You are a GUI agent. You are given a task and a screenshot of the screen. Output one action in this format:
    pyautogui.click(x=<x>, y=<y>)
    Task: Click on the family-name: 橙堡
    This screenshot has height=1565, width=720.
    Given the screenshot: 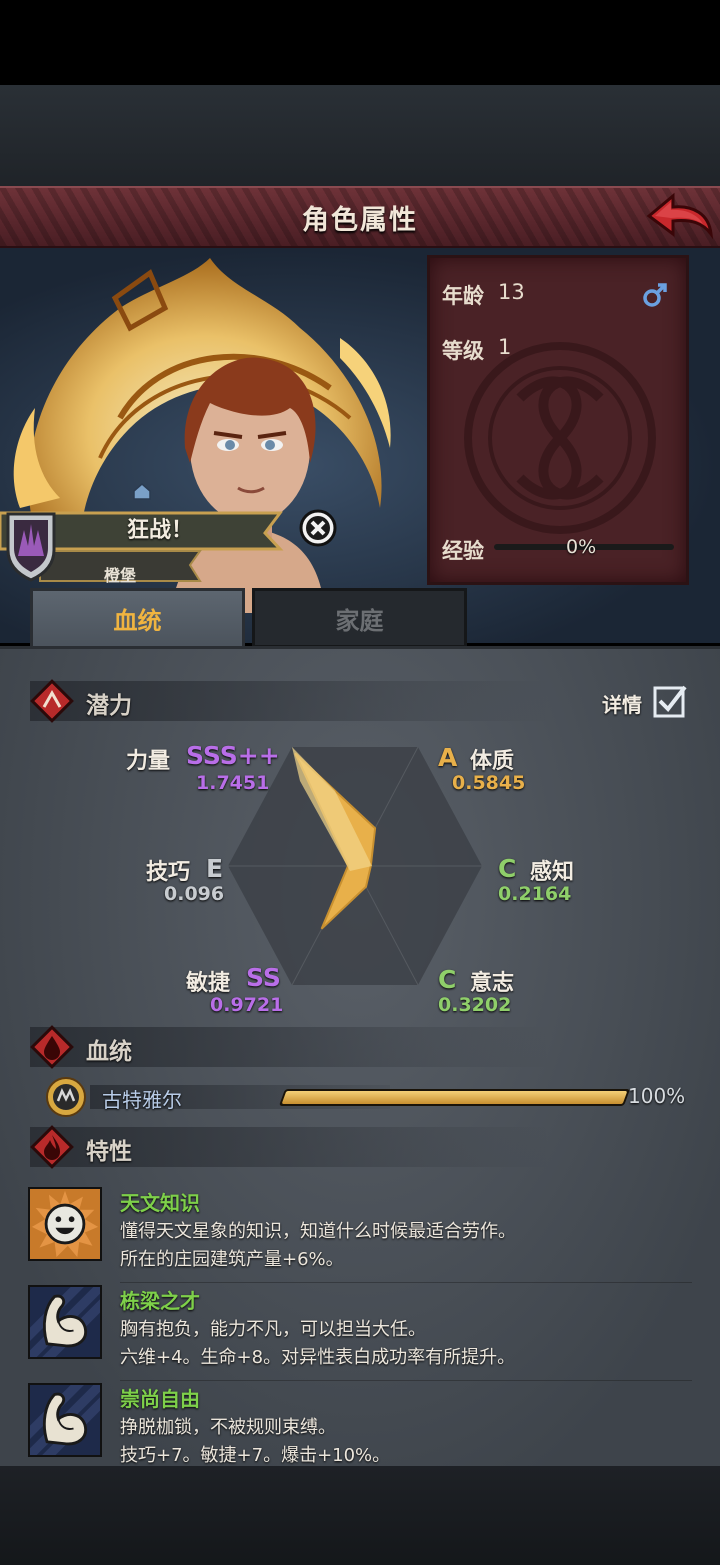 What is the action you would take?
    pyautogui.click(x=119, y=575)
    